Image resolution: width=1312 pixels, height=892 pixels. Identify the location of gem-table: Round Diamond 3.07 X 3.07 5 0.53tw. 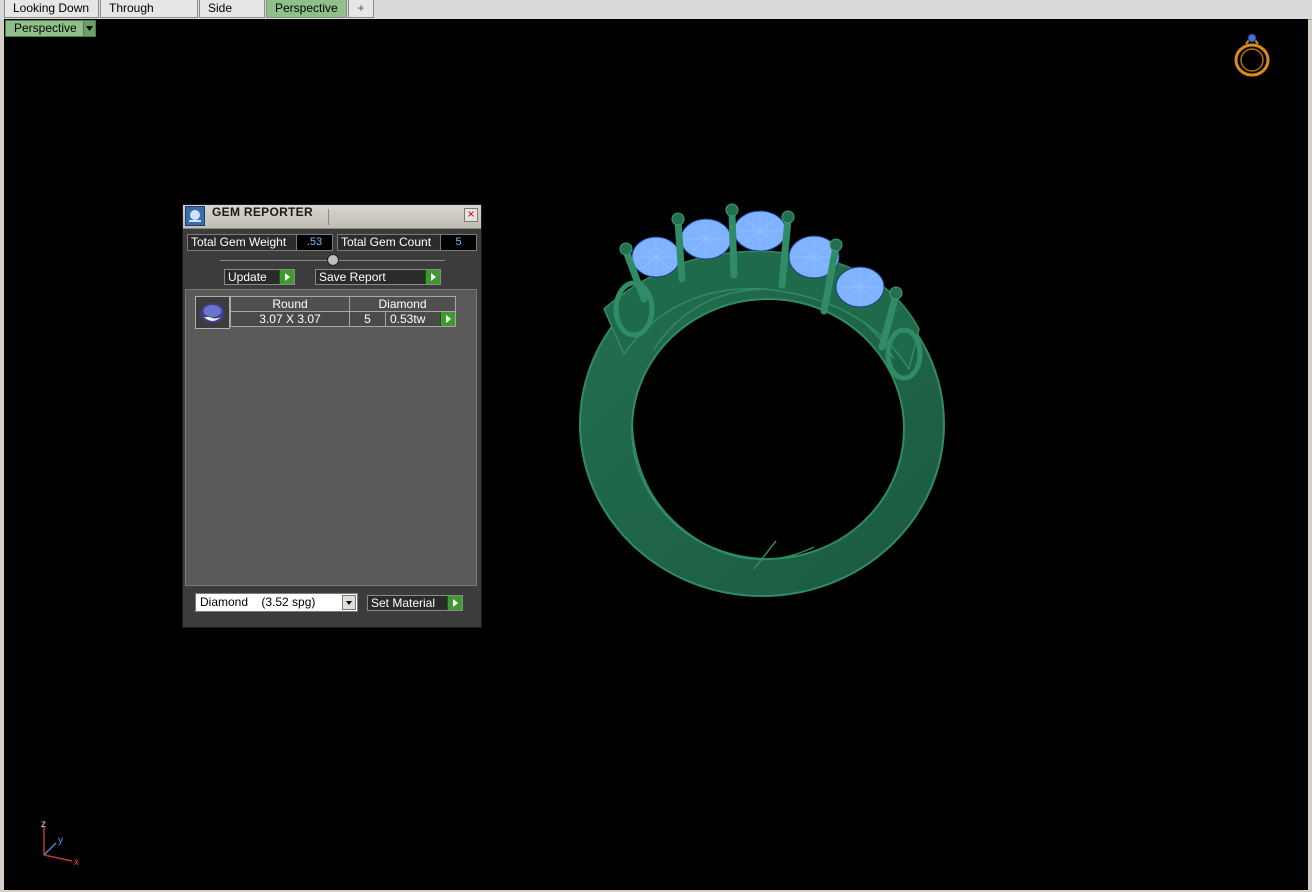
(343, 311).